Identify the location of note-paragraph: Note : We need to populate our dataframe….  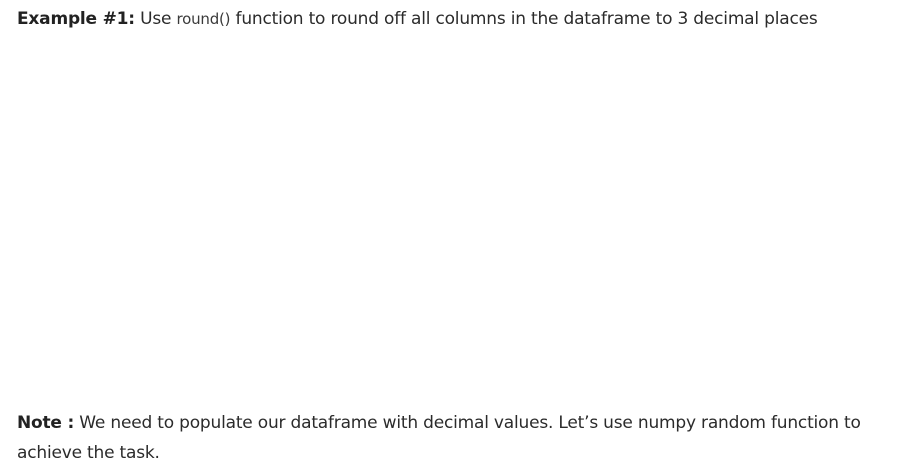
(453, 436).